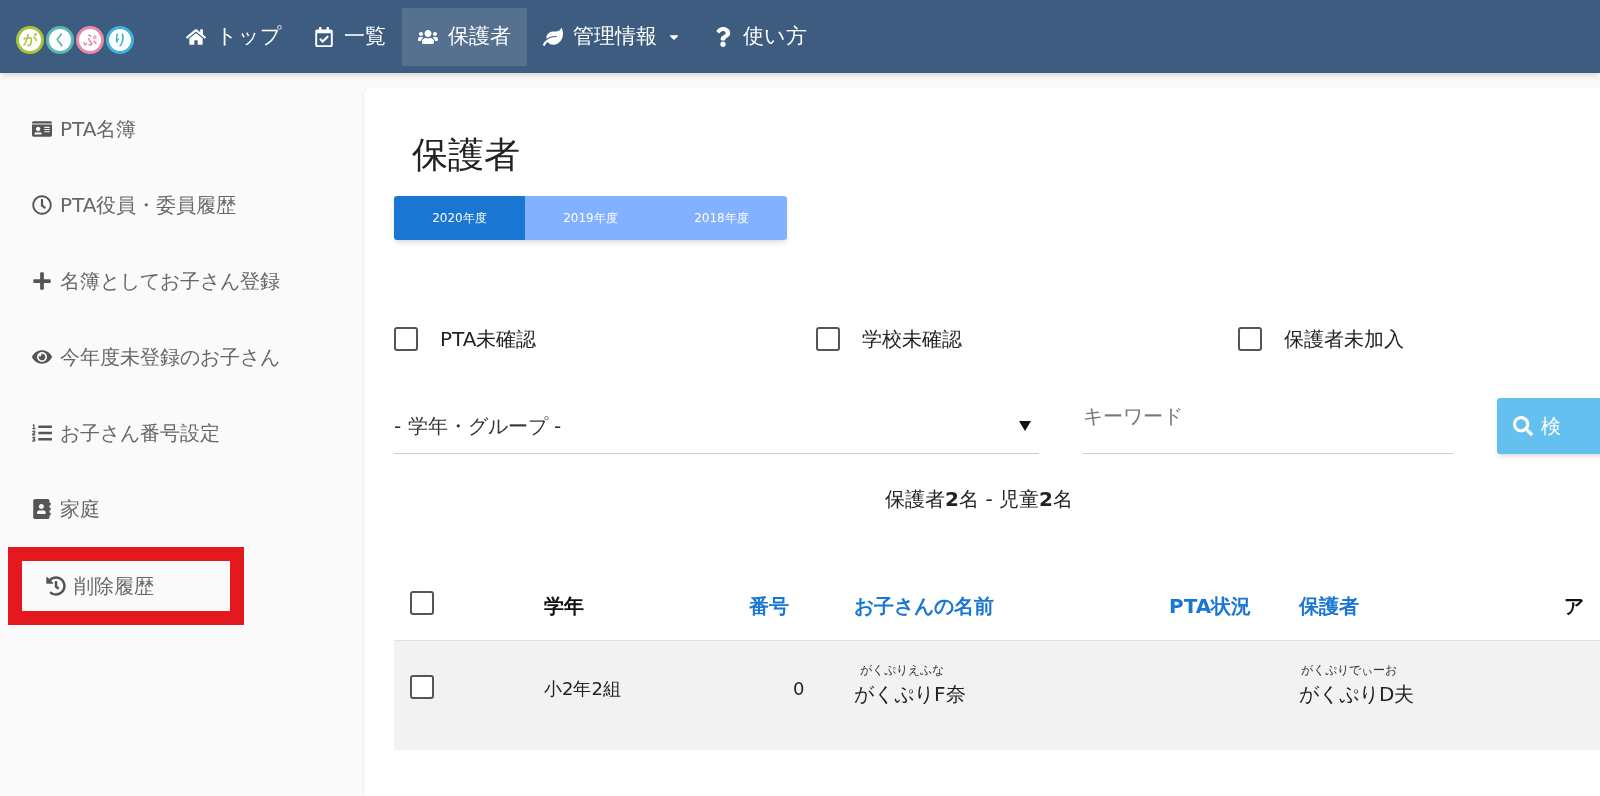 Image resolution: width=1600 pixels, height=796 pixels. What do you see at coordinates (42, 205) in the screenshot?
I see `clock-icon` at bounding box center [42, 205].